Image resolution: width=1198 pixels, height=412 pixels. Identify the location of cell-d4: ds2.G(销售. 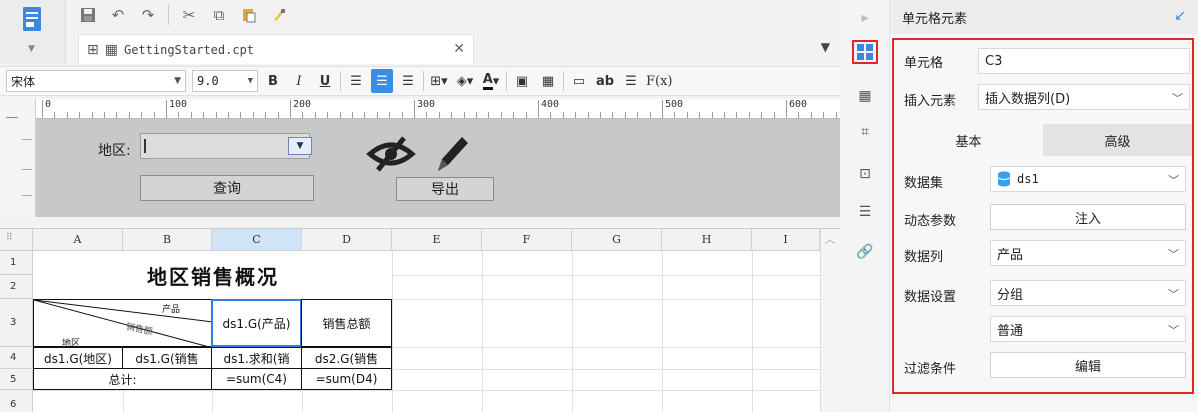
(346, 358).